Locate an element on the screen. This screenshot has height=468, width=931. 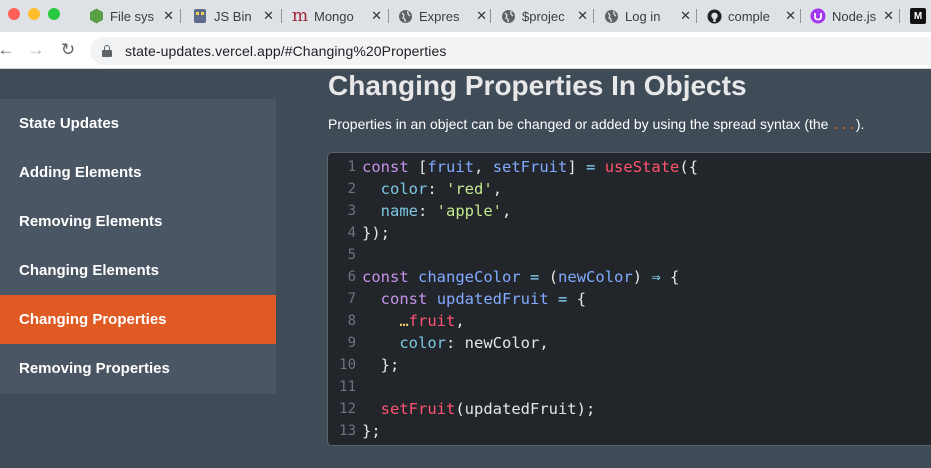
minimize-window-button is located at coordinates (34, 14).